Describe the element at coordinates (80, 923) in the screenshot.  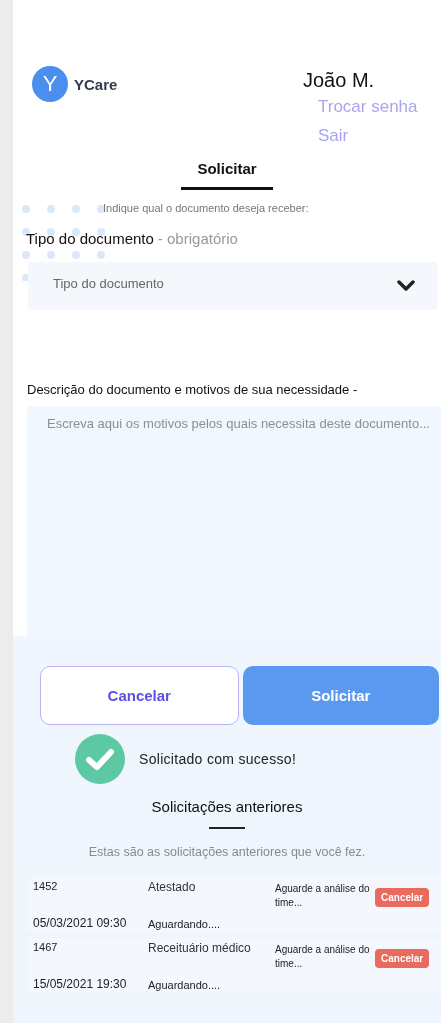
I see `request-date: 05/03/2021 09:30` at that location.